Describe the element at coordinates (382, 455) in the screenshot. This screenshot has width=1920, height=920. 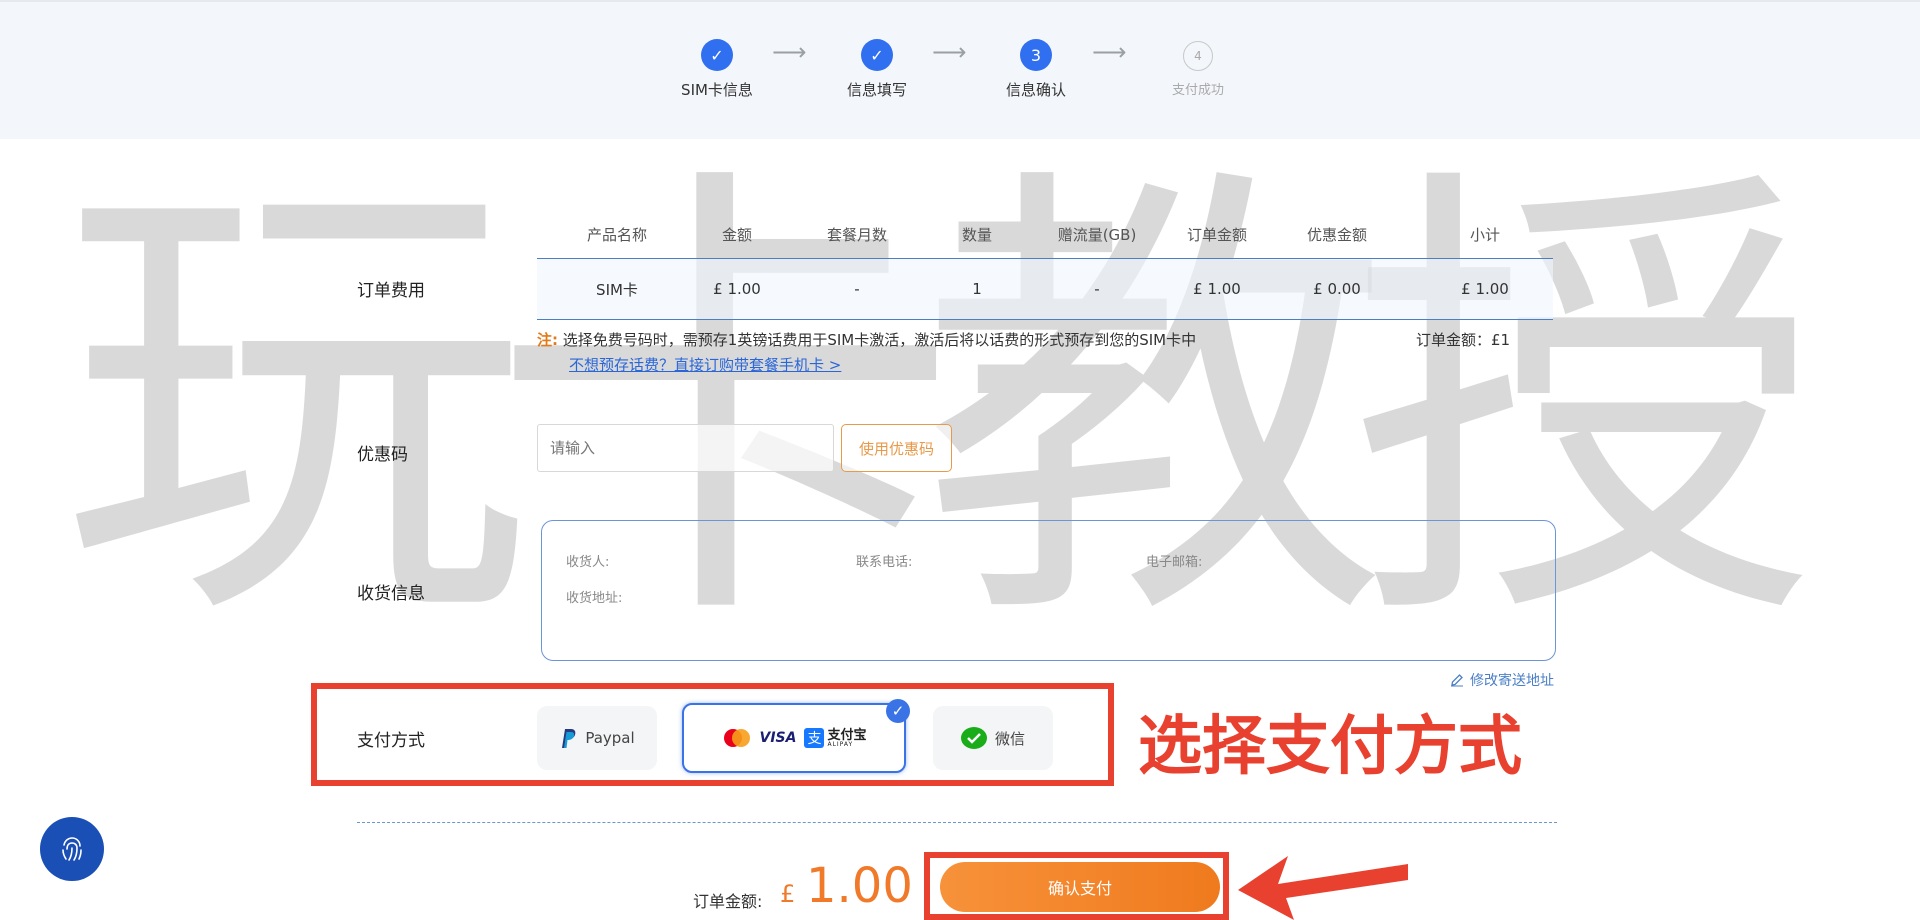
I see `coupon-section-label: 优惠码` at that location.